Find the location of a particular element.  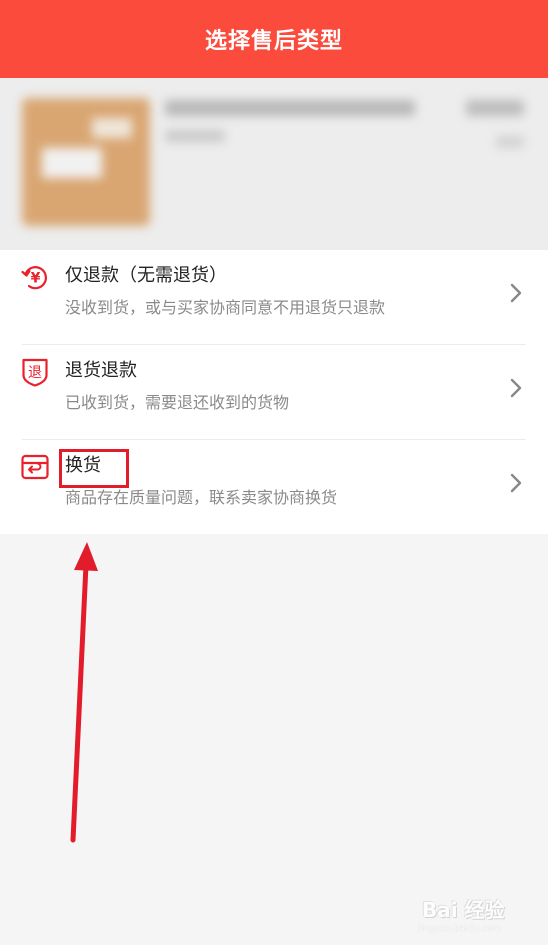

annotation-highlight-box is located at coordinates (94, 468).